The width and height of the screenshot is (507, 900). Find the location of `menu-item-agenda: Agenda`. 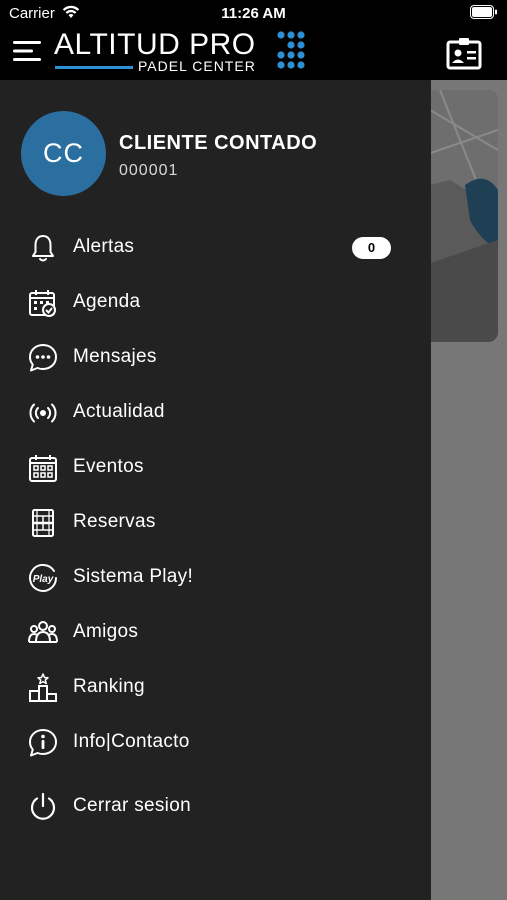

menu-item-agenda: Agenda is located at coordinates (215, 302).